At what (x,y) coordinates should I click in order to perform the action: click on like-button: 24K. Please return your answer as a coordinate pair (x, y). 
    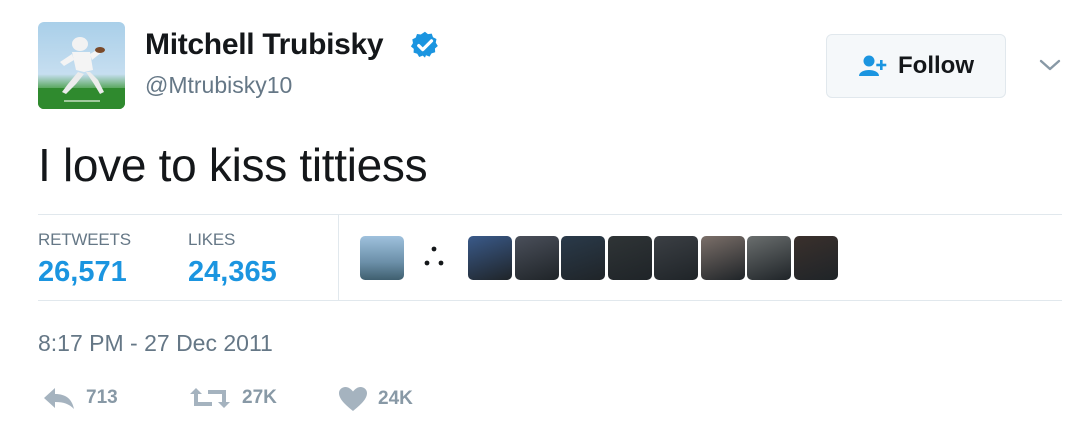
    Looking at the image, I should click on (375, 399).